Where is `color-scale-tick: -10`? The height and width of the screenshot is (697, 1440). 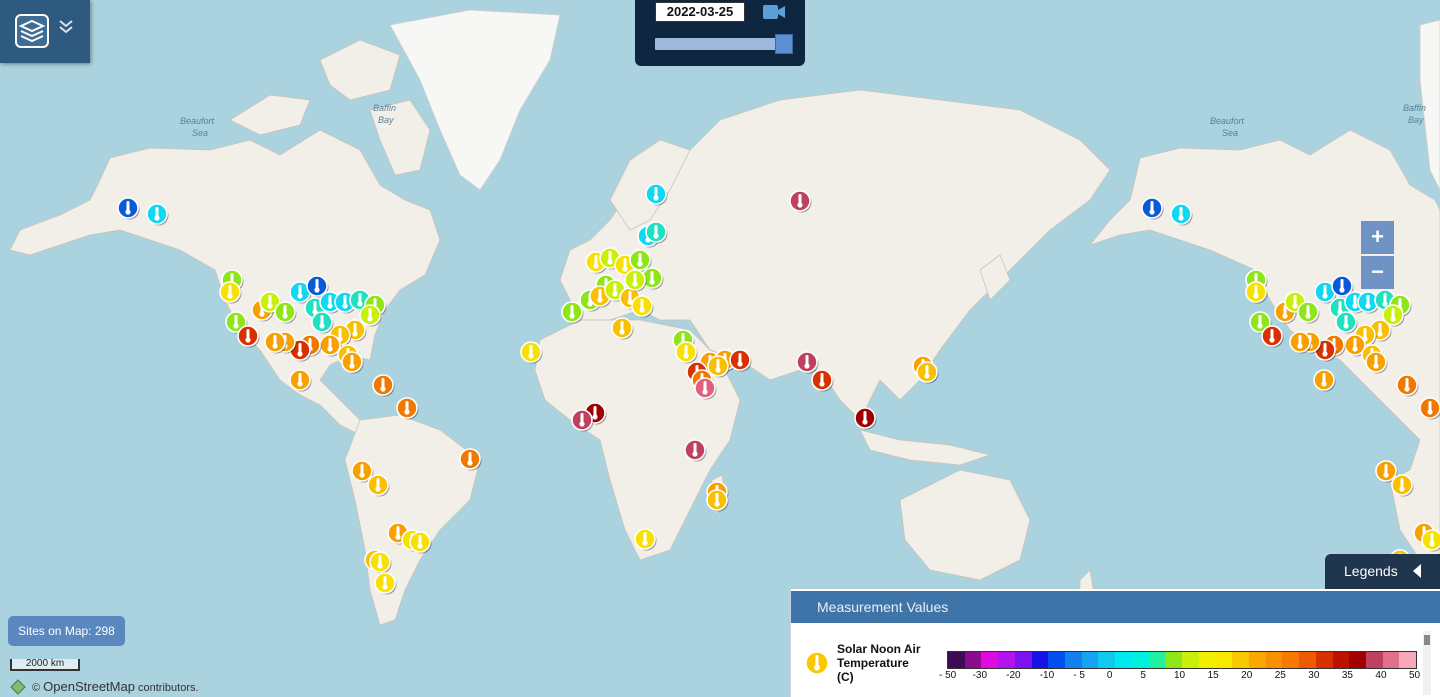
color-scale-tick: -10 is located at coordinates (1047, 675).